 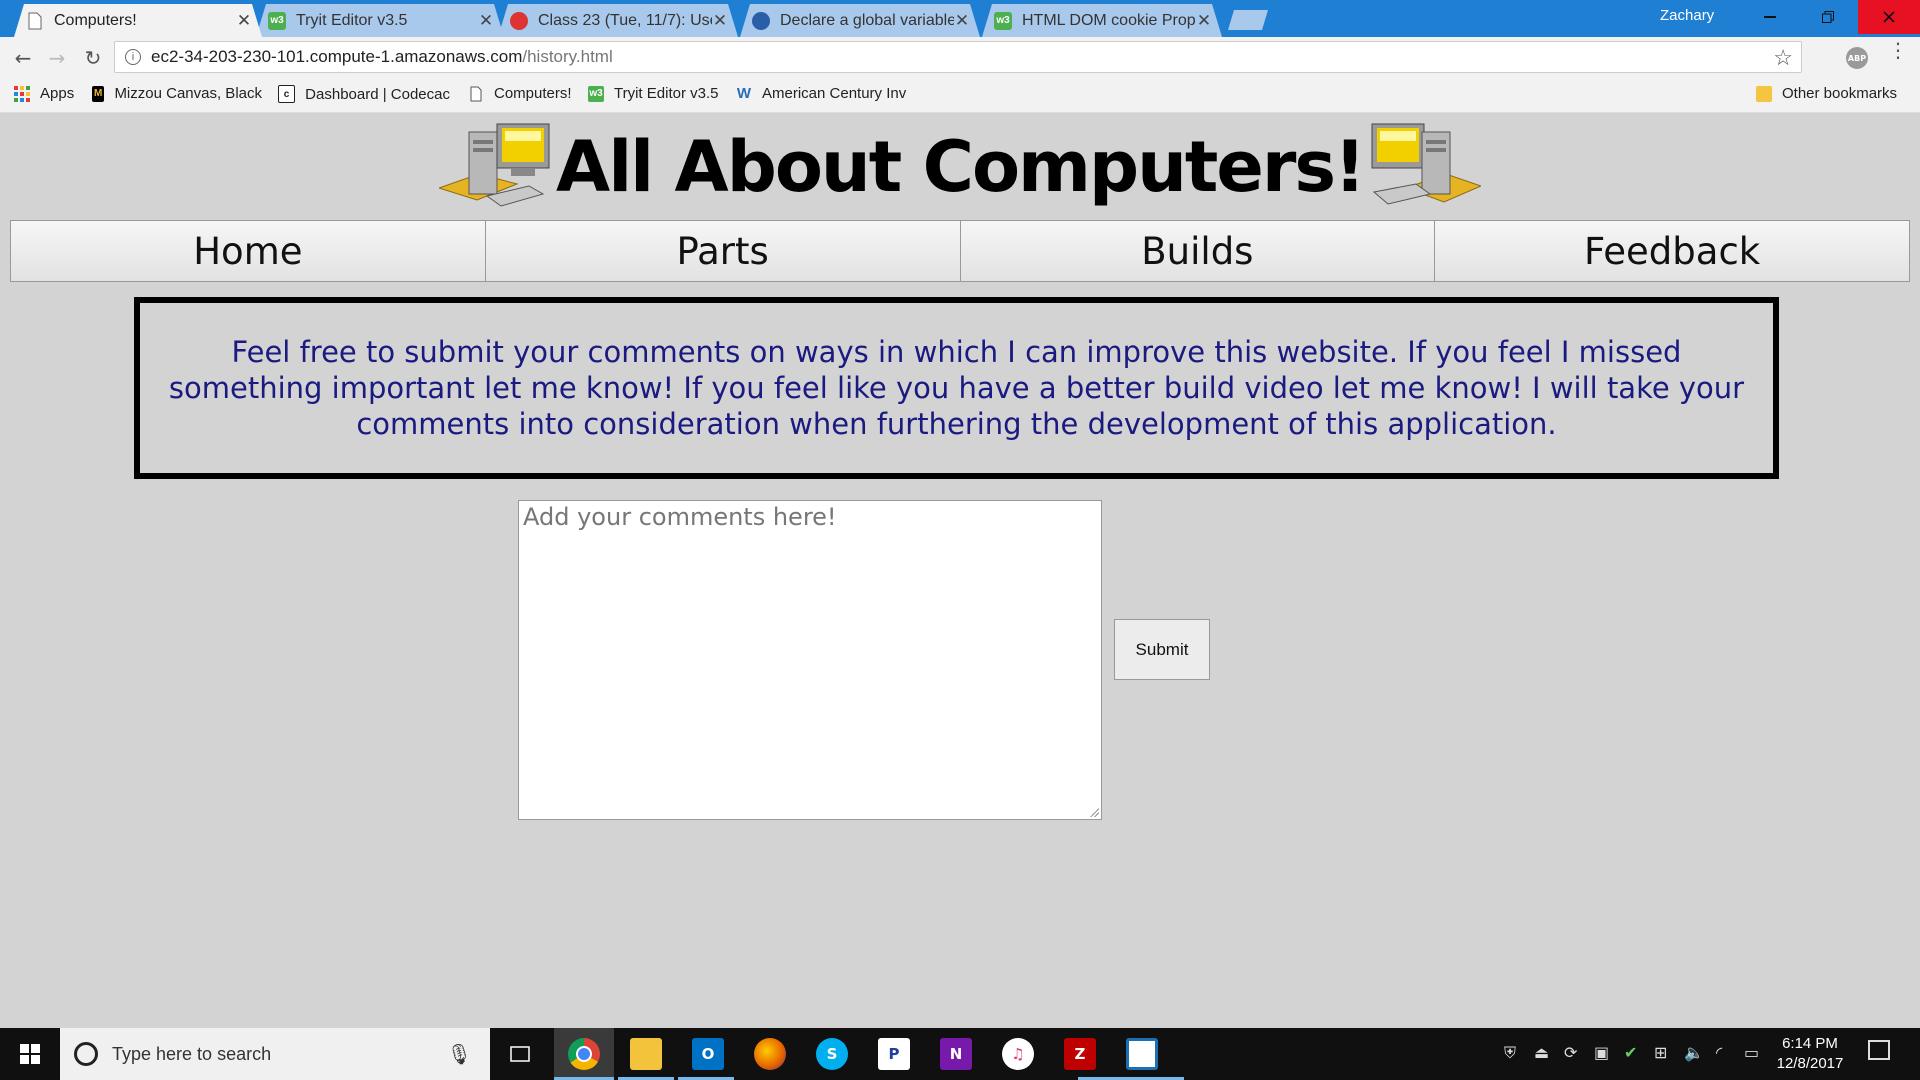 What do you see at coordinates (1810, 1043) in the screenshot?
I see `clock-time: 6:14 PM` at bounding box center [1810, 1043].